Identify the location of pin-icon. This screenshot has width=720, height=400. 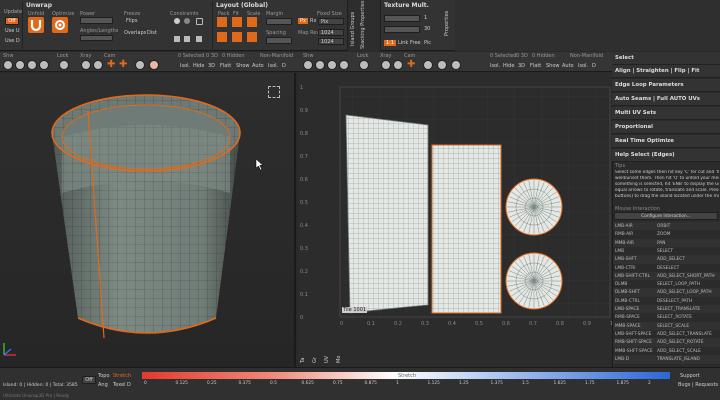
(177, 21).